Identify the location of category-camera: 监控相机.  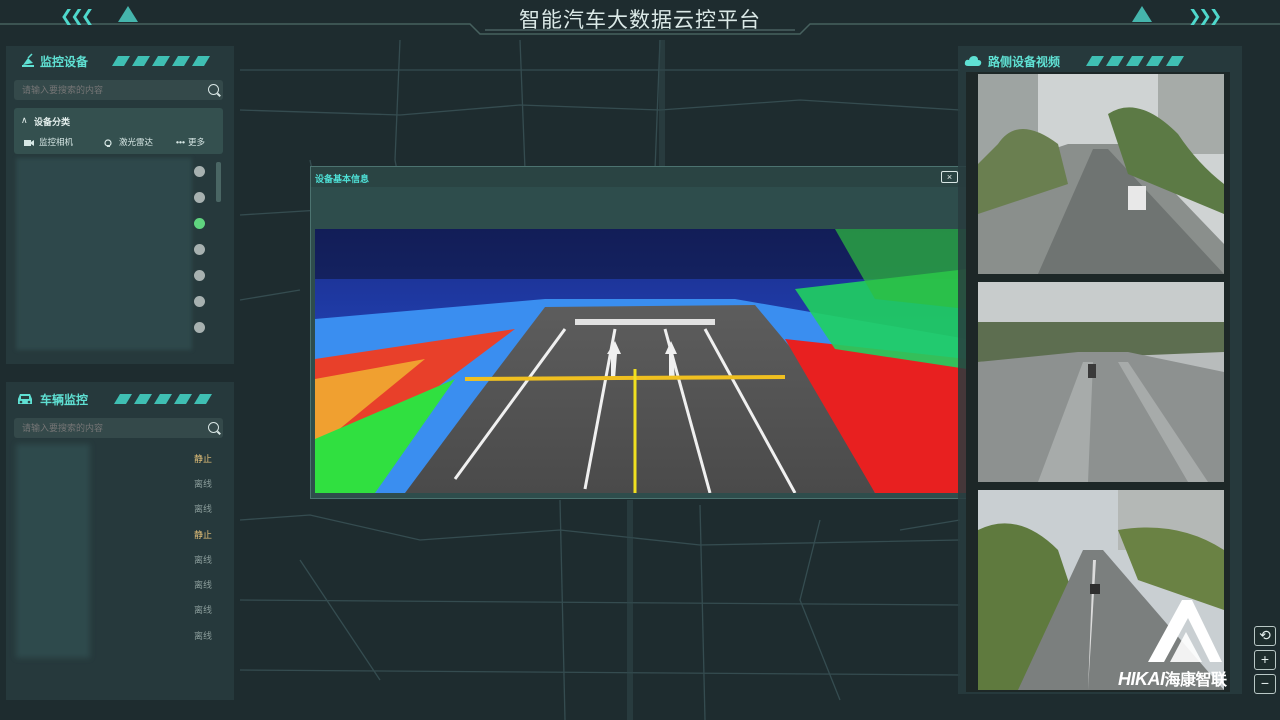
(48, 142).